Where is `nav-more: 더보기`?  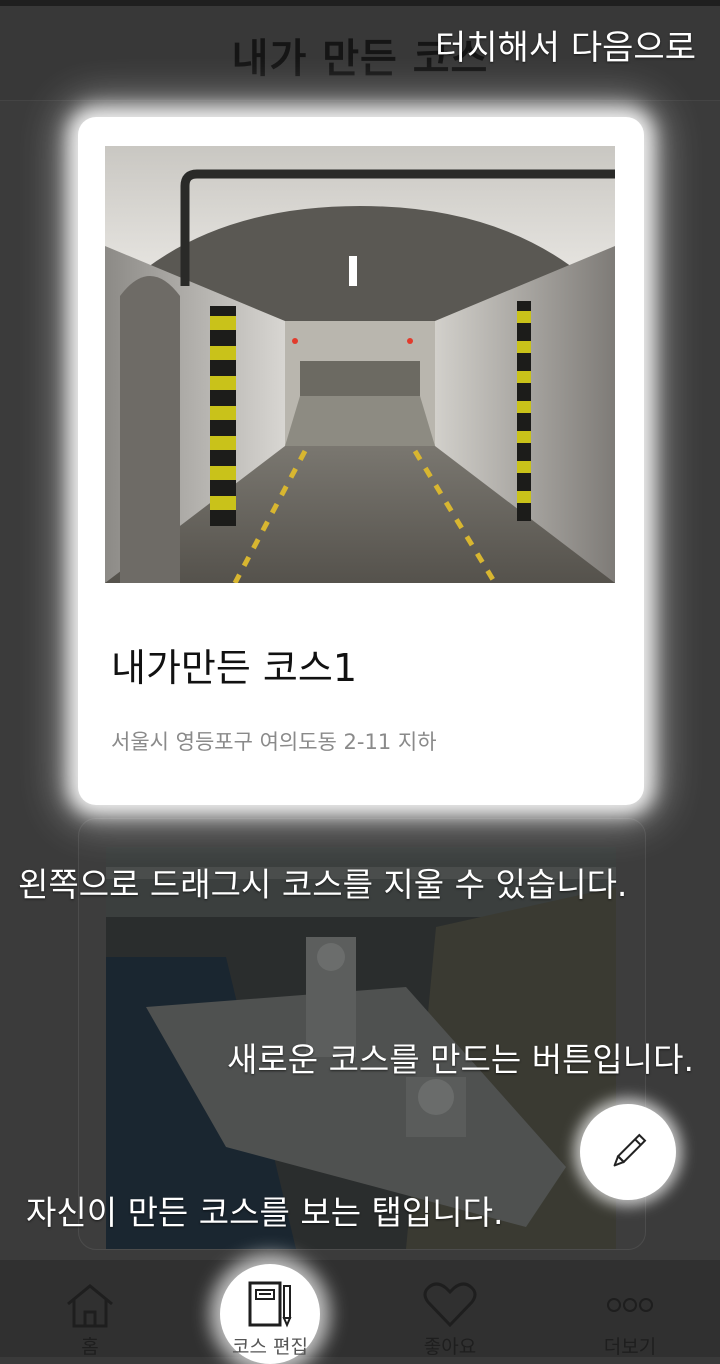
nav-more: 더보기 is located at coordinates (630, 1309).